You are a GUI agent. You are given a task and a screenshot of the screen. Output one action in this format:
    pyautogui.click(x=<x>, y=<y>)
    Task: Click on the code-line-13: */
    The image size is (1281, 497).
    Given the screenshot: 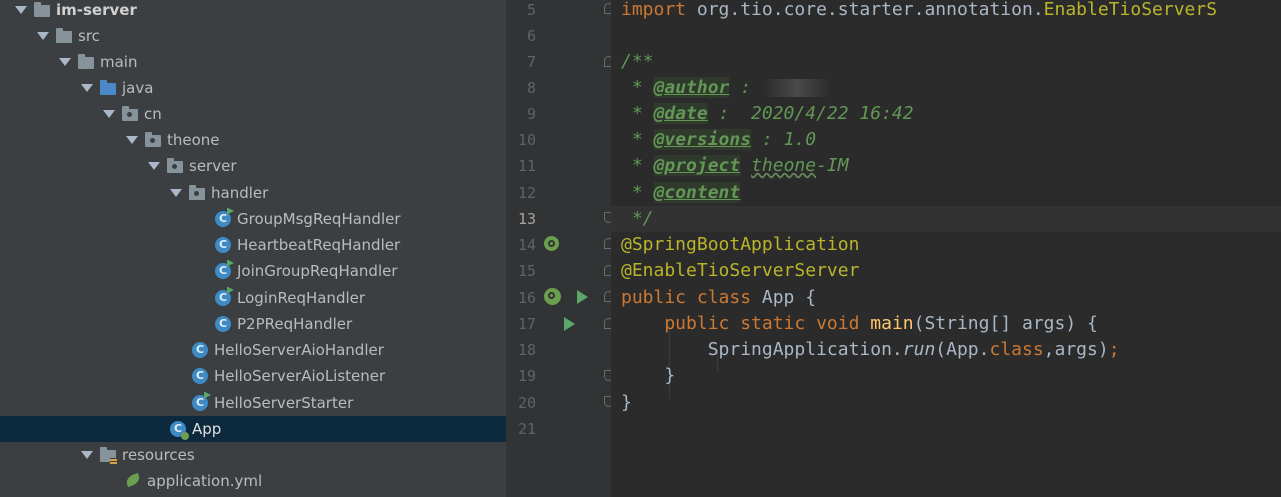 What is the action you would take?
    pyautogui.click(x=637, y=218)
    